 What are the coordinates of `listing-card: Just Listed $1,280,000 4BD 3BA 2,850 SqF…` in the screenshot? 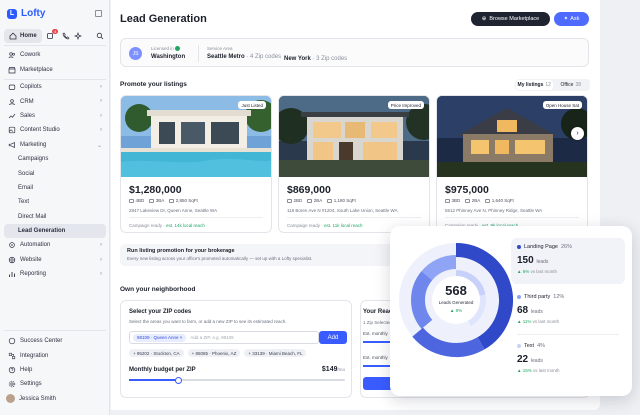 It's located at (196, 164).